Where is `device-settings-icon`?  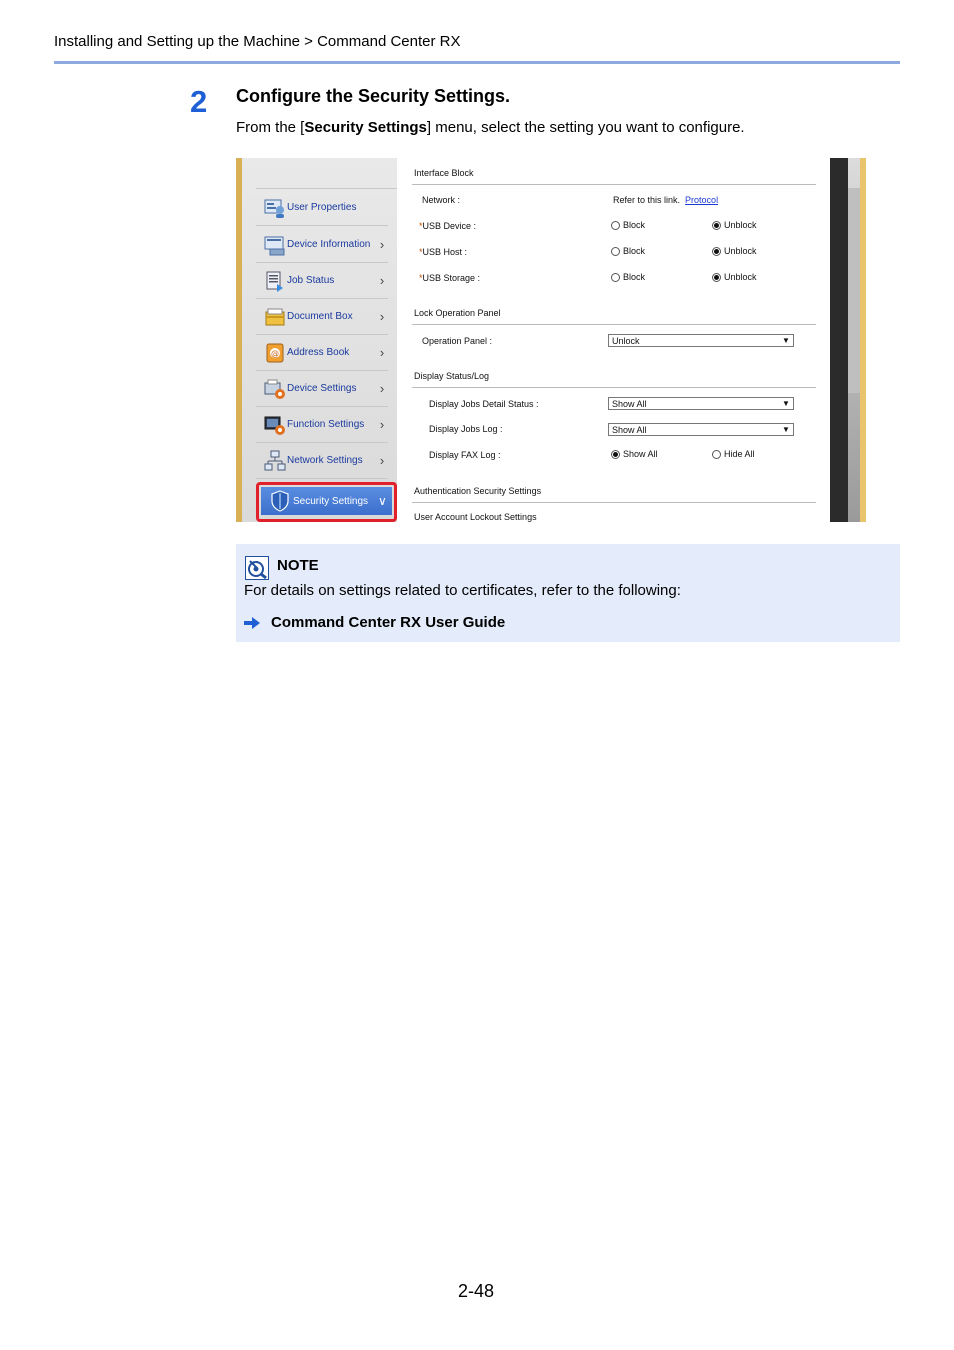
device-settings-icon is located at coordinates (274, 389).